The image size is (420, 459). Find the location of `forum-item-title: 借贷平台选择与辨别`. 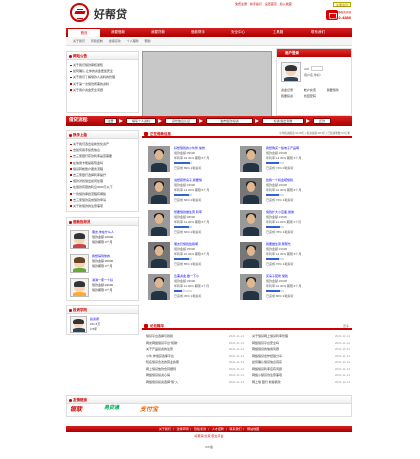

forum-item-title: 借贷平台选择与辨别 is located at coordinates (159, 336).